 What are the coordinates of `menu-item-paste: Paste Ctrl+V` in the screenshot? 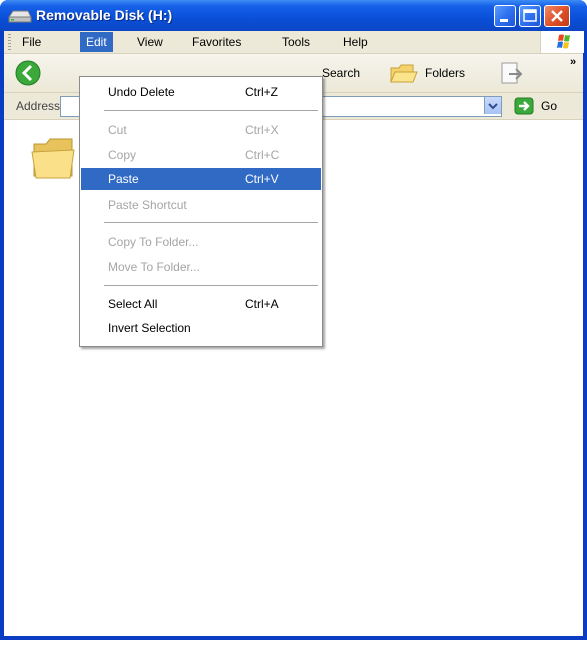 It's located at (201, 179).